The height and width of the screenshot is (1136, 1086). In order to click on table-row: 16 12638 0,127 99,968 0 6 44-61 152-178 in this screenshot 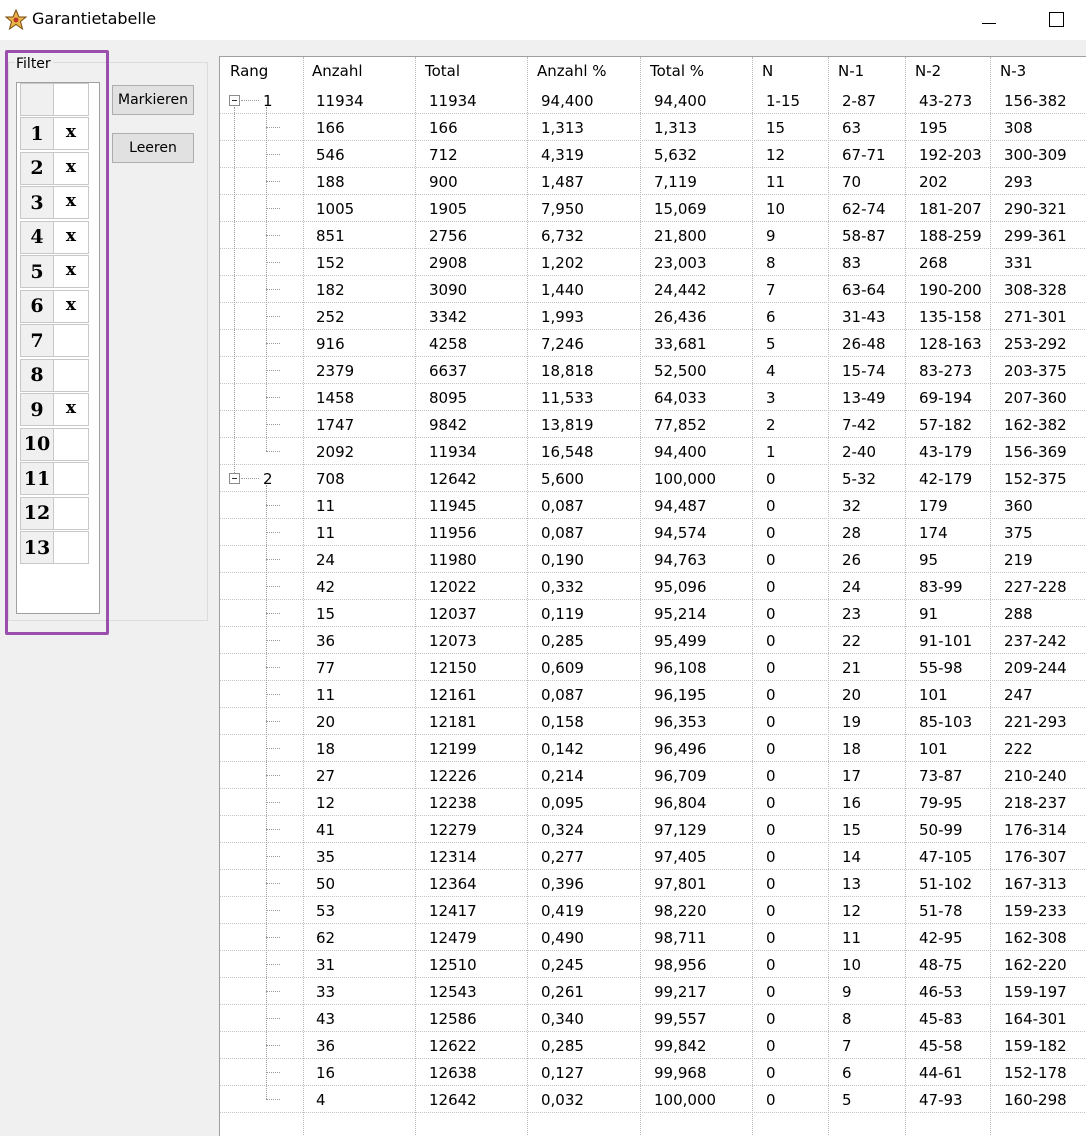, I will do `click(653, 1072)`.